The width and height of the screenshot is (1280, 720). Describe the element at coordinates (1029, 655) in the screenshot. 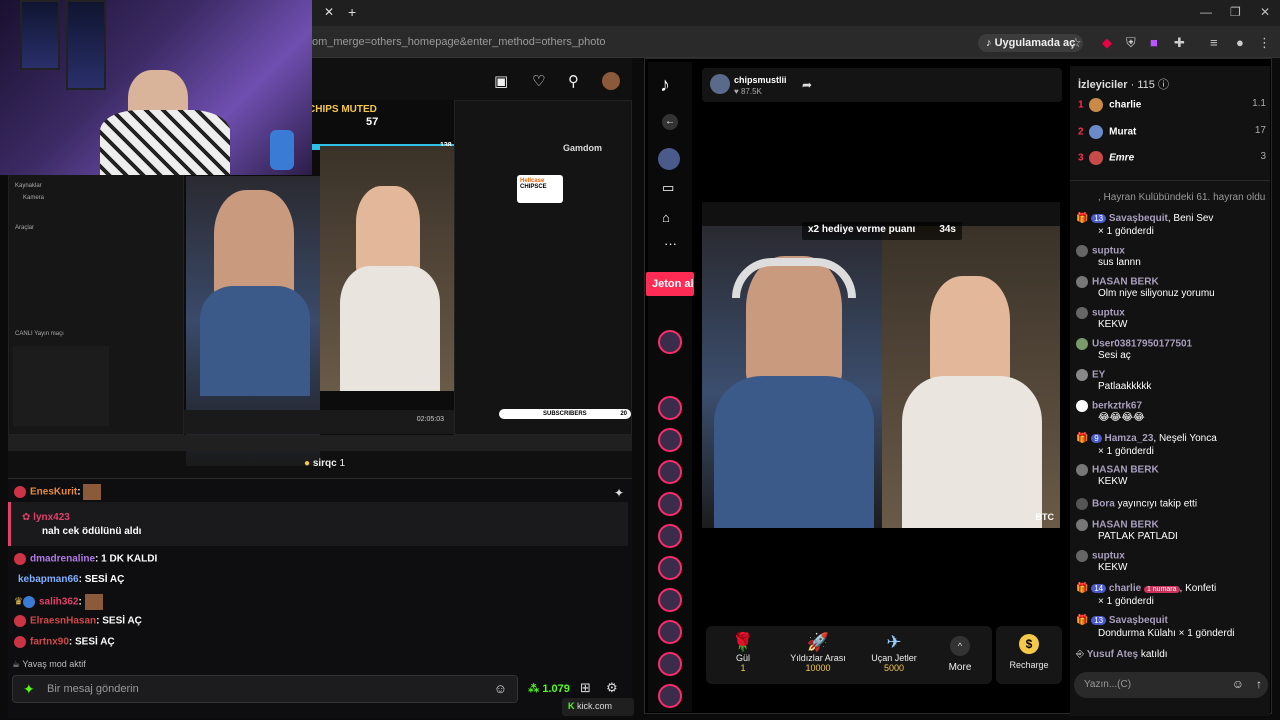

I see `recharge-button: $ Recharge` at that location.